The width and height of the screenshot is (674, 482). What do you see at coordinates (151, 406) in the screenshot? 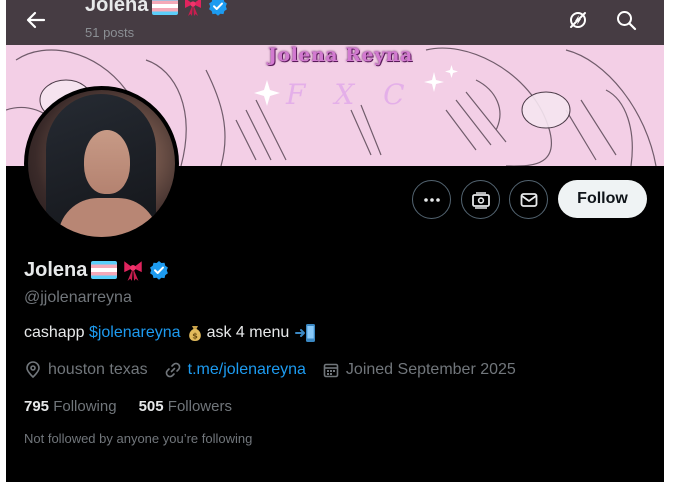
I see `followers-count: 505` at bounding box center [151, 406].